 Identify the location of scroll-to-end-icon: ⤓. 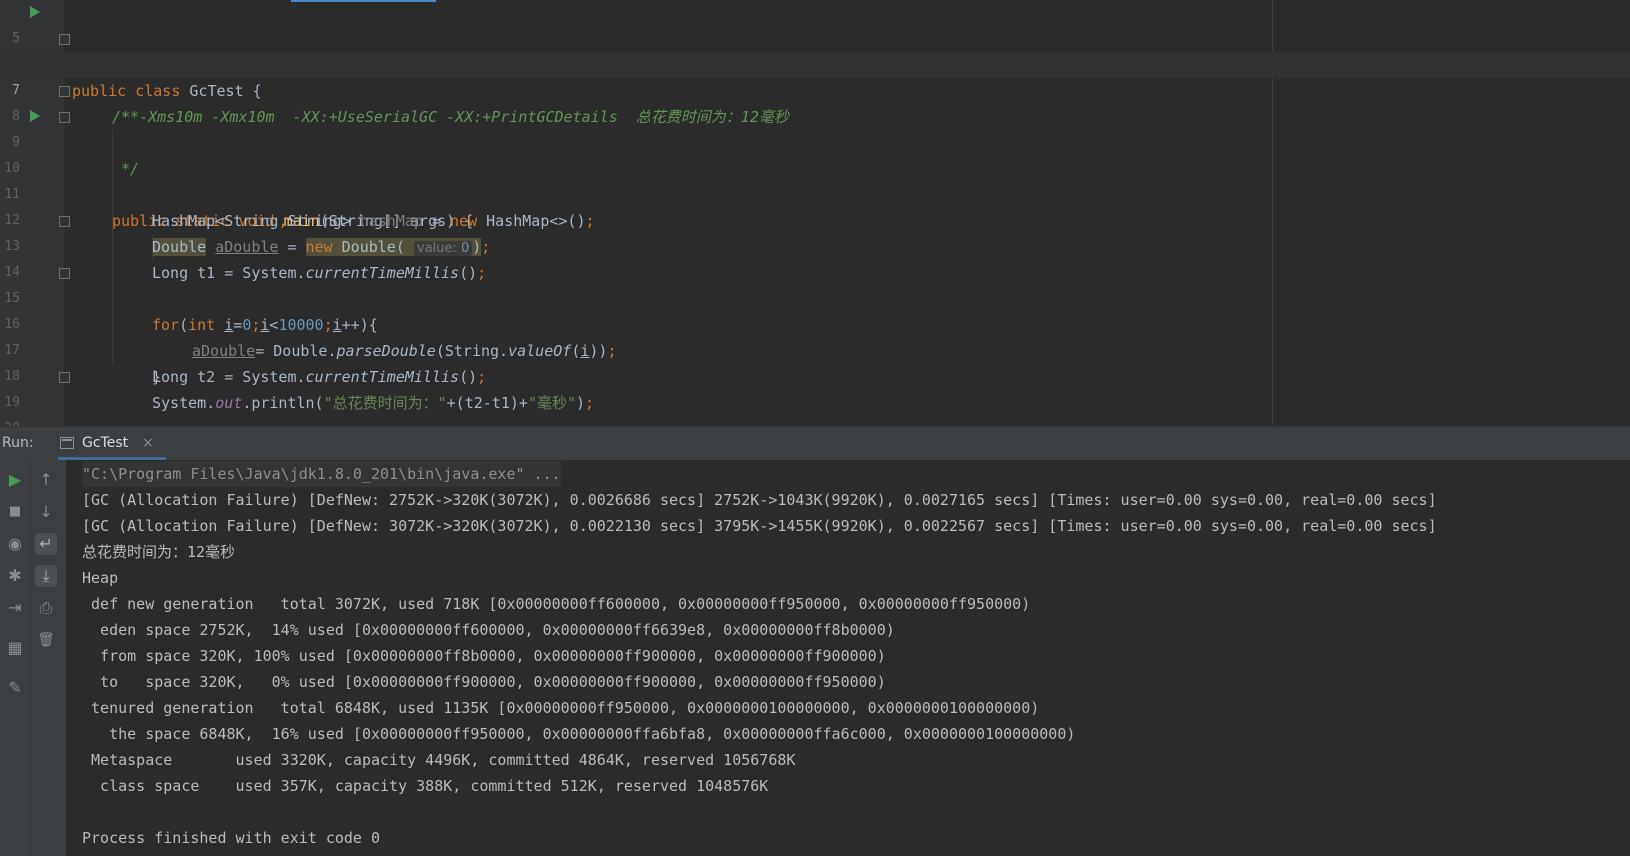
(46, 576).